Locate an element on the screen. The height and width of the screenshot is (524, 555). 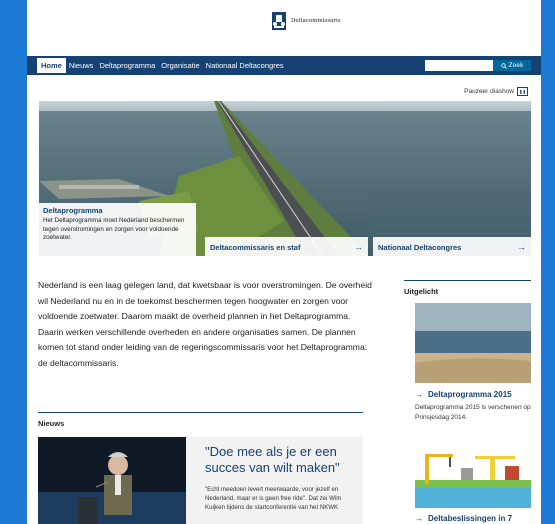
slide-caption-title: Deltaprogramma is located at coordinates (73, 210).